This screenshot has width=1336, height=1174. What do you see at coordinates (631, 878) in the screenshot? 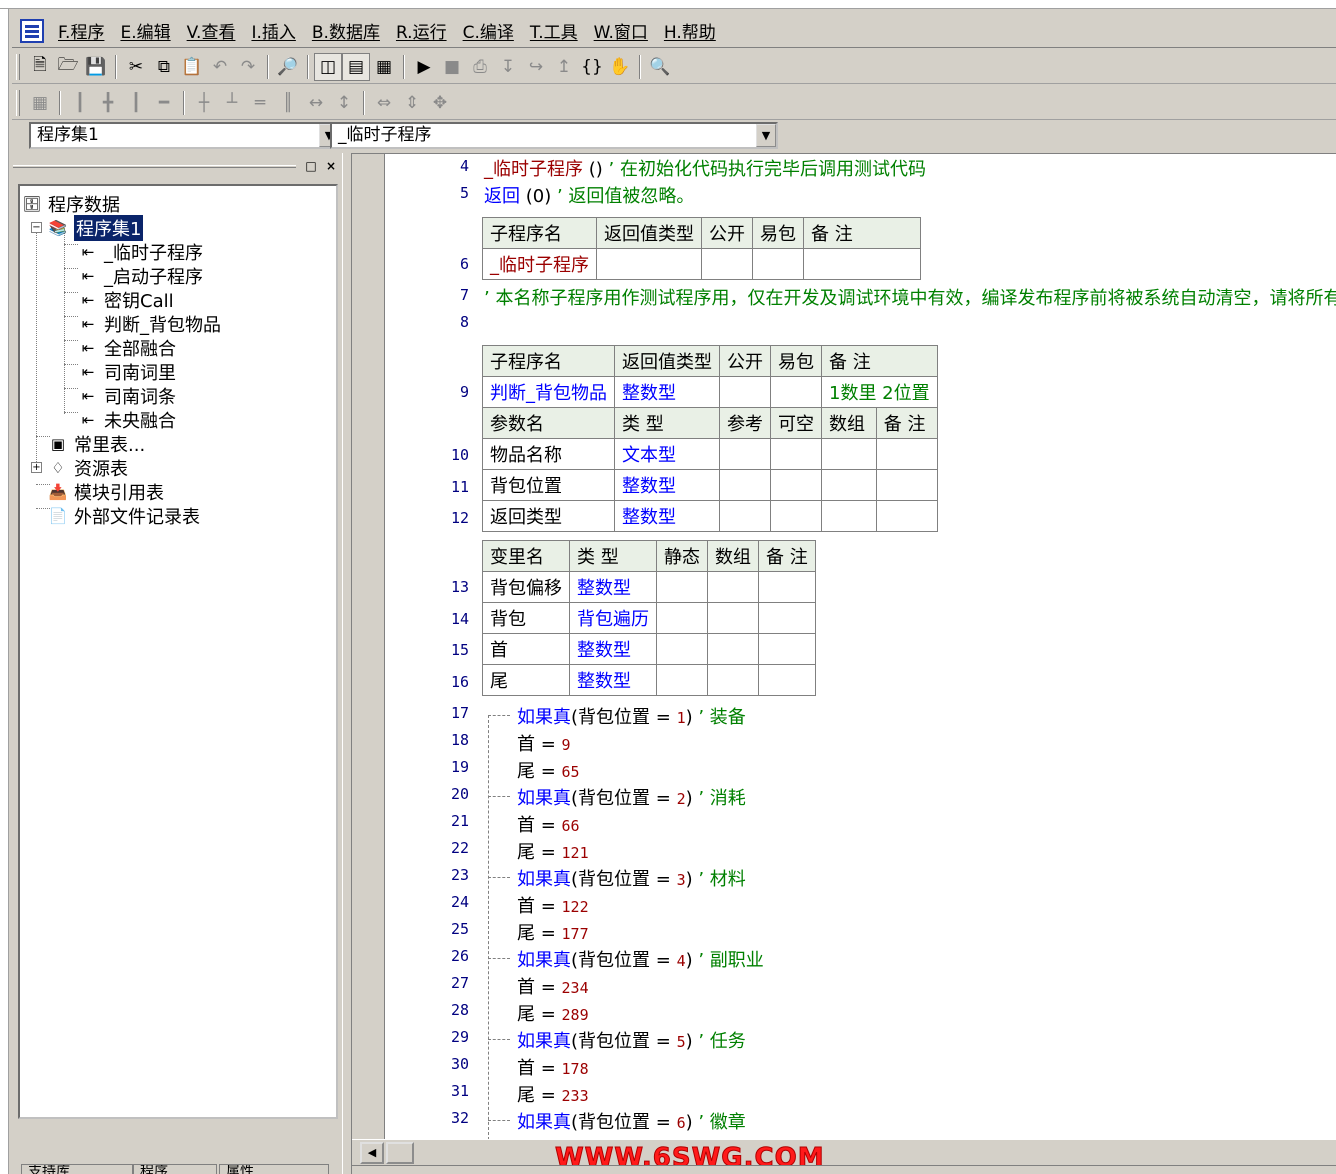
I see `code-line: 如果真(背包位置 = 3) ’ 材料` at bounding box center [631, 878].